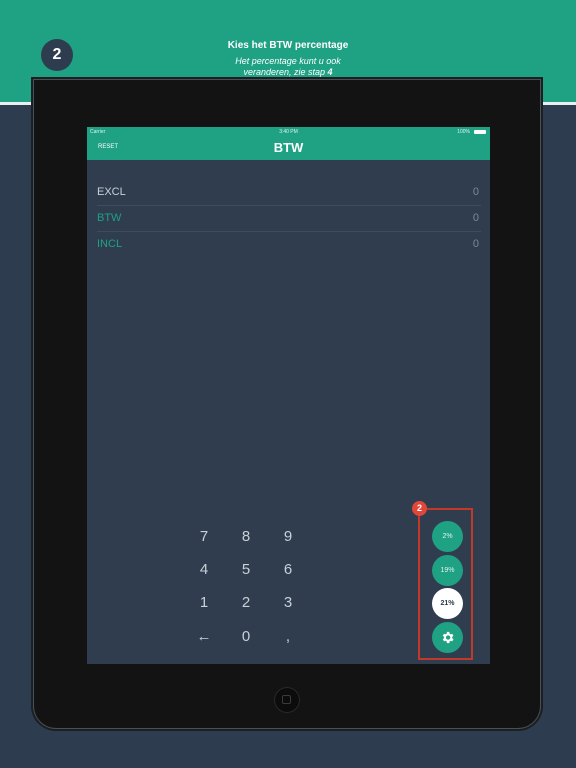 This screenshot has height=768, width=576. I want to click on key-8: 8, so click(246, 537).